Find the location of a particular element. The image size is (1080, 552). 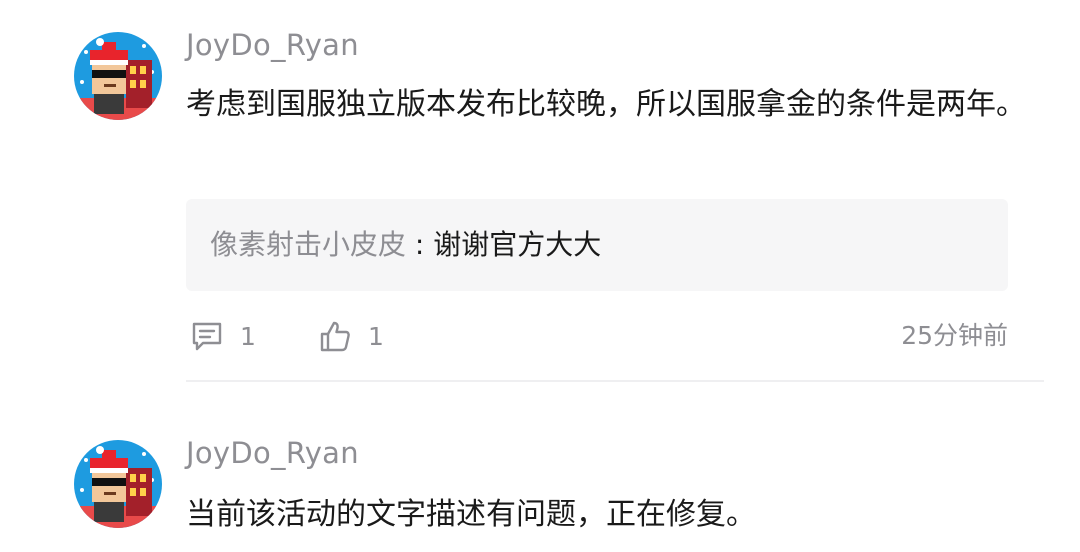

comment-text: 考虑到国服独立版本发布比较晚，所以国服拿金的条件是两年。 is located at coordinates (606, 104).